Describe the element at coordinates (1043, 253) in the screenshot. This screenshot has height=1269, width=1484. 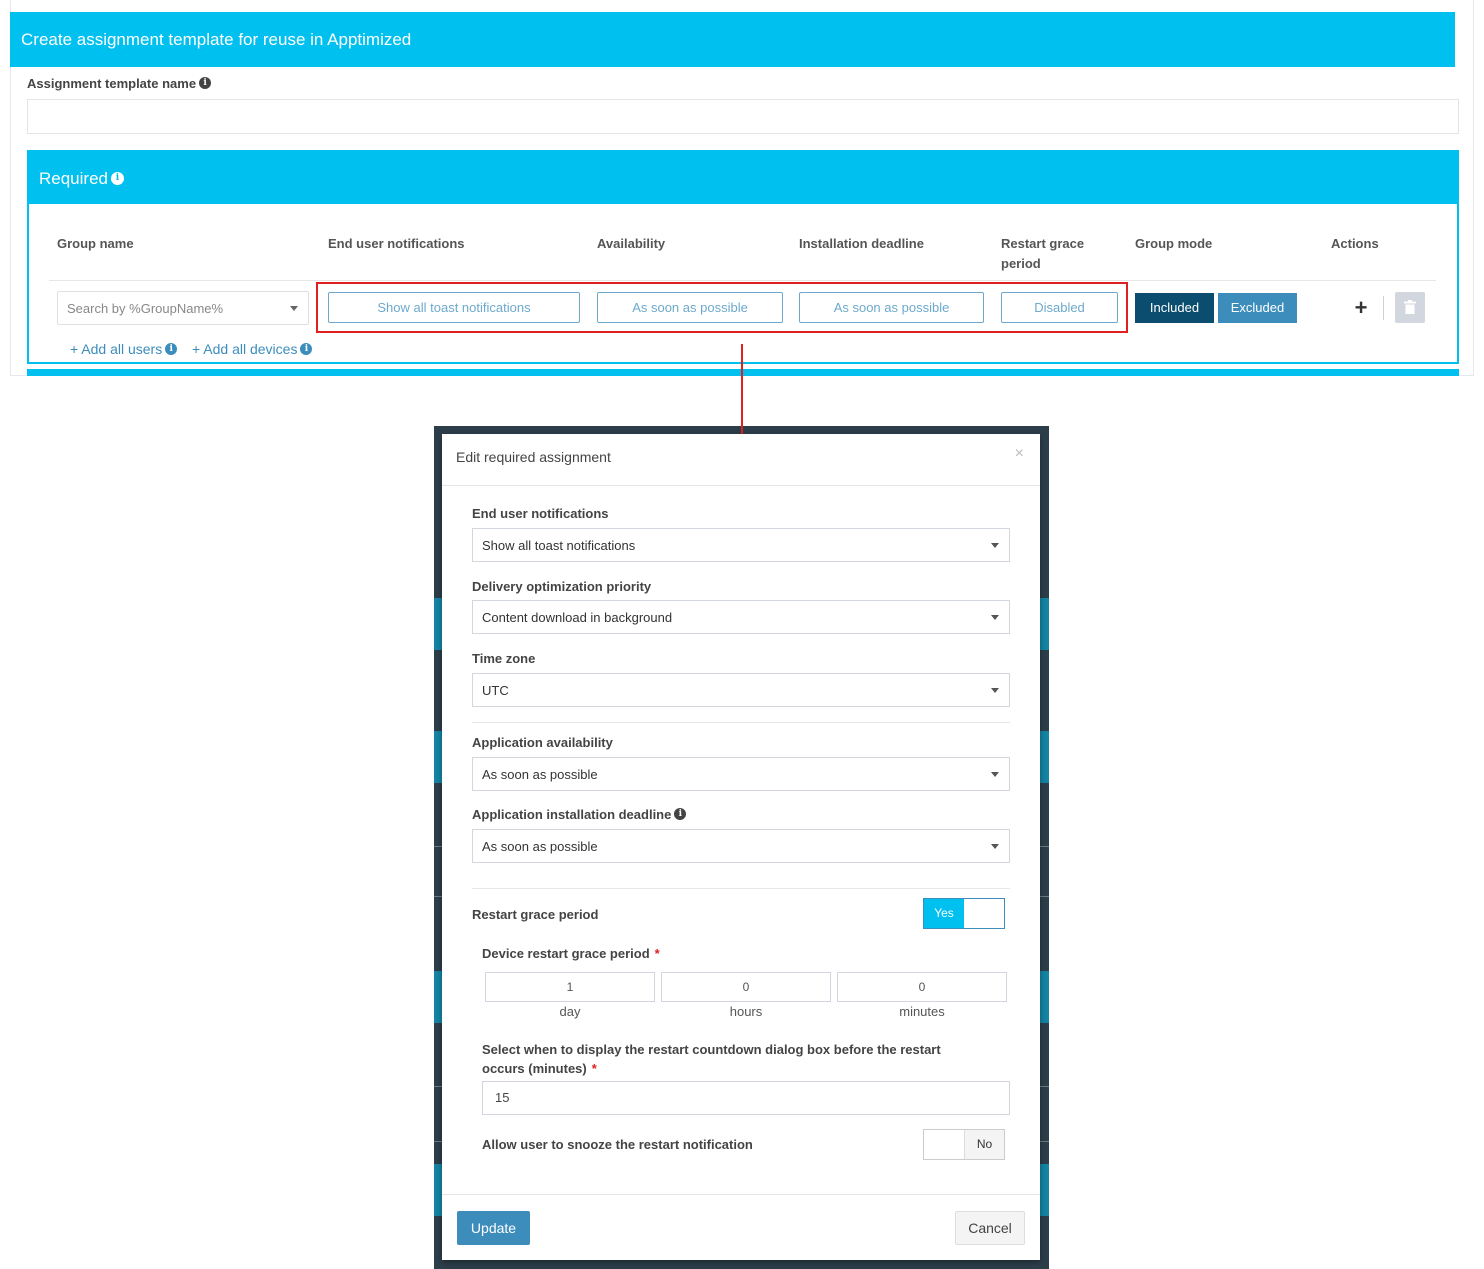
I see `column-header-restart-grace-period: Restart grace period` at that location.